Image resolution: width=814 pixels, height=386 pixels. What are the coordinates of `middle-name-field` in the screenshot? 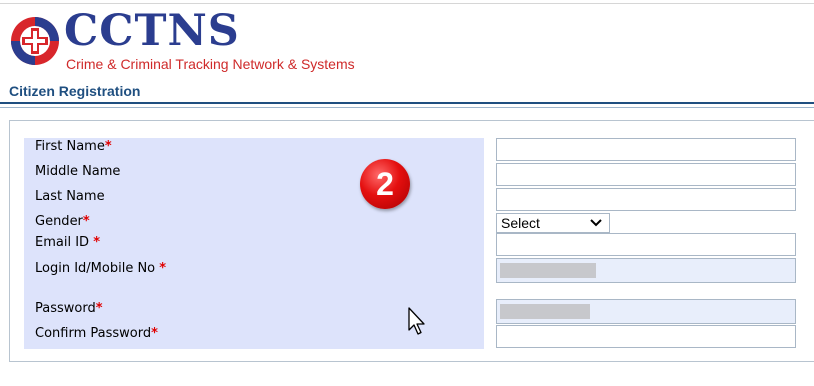 It's located at (646, 174).